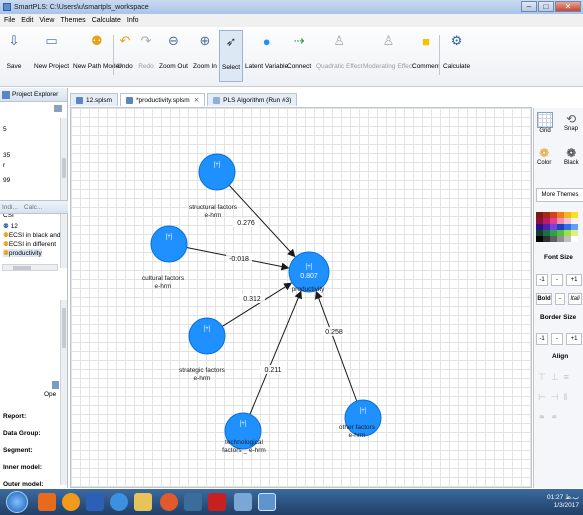 The width and height of the screenshot is (583, 515). I want to click on quadratic-effect-button: ♙ Quadratic Effect, so click(339, 51).